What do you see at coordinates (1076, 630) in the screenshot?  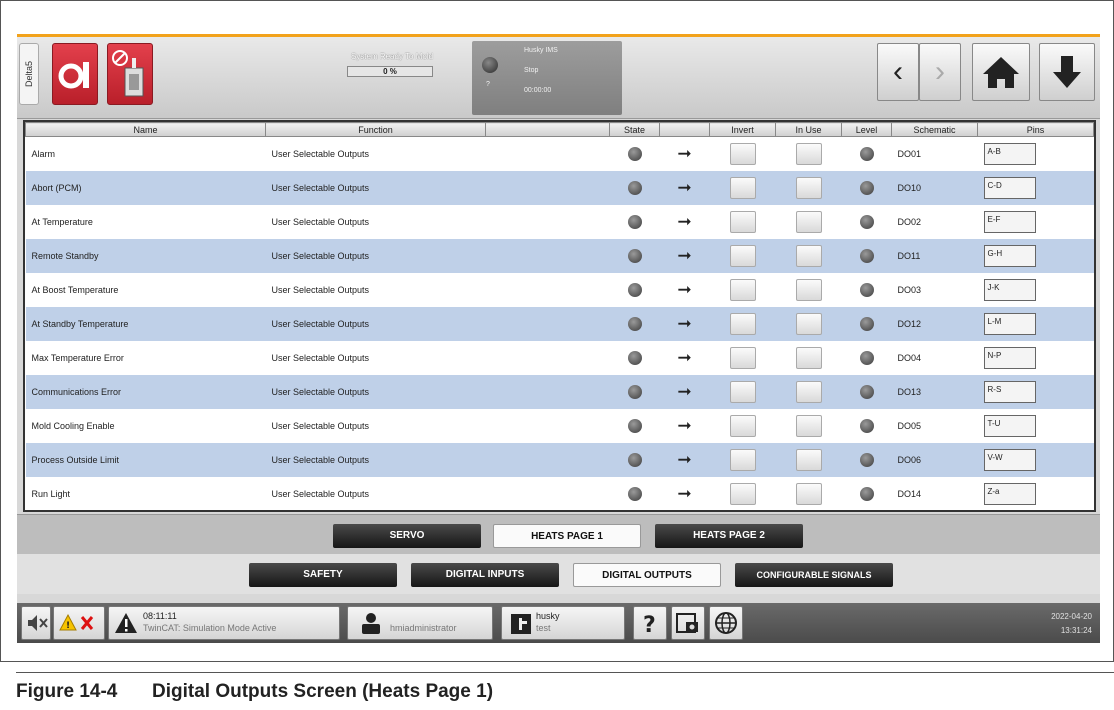 I see `time: 13:31:24` at bounding box center [1076, 630].